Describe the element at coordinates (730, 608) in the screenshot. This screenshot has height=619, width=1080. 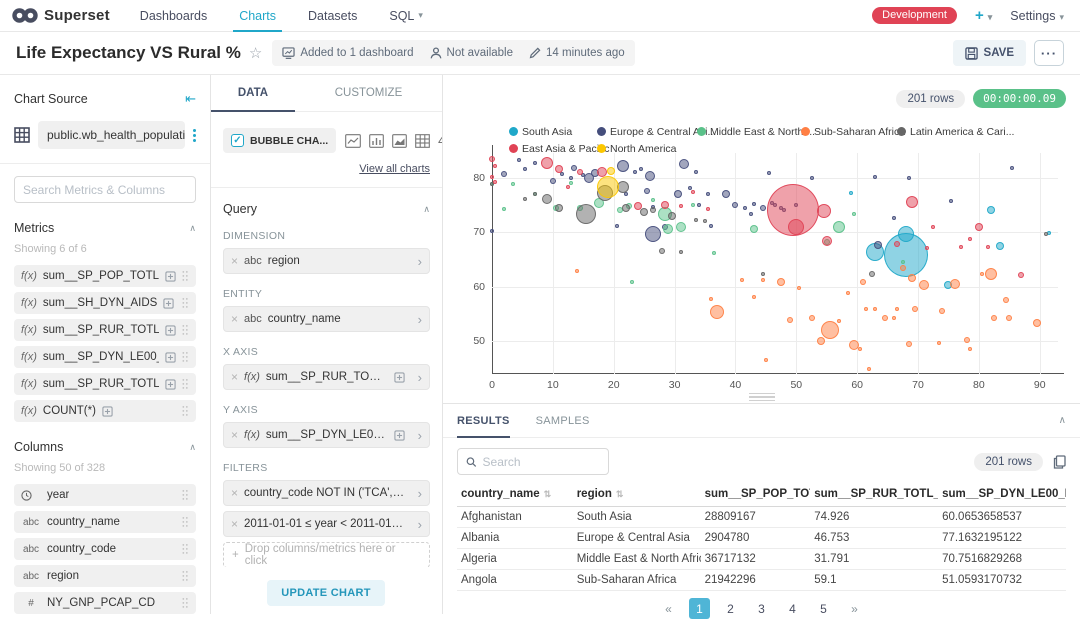
I see `pagination-page-2: 2` at that location.